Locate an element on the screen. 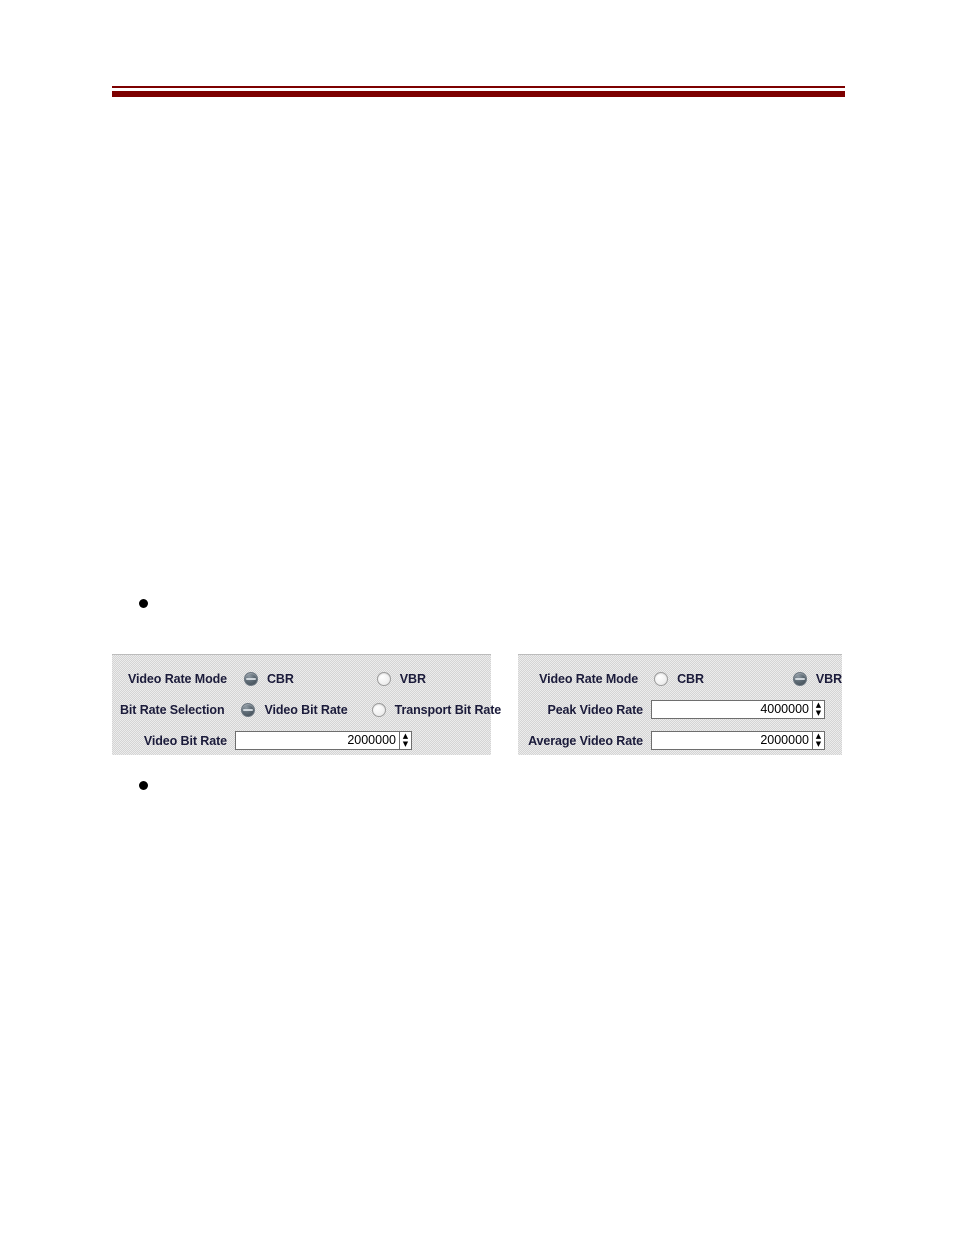 Image resolution: width=954 pixels, height=1235 pixels. label-peak-video-rate: Peak Video Rate is located at coordinates (595, 709).